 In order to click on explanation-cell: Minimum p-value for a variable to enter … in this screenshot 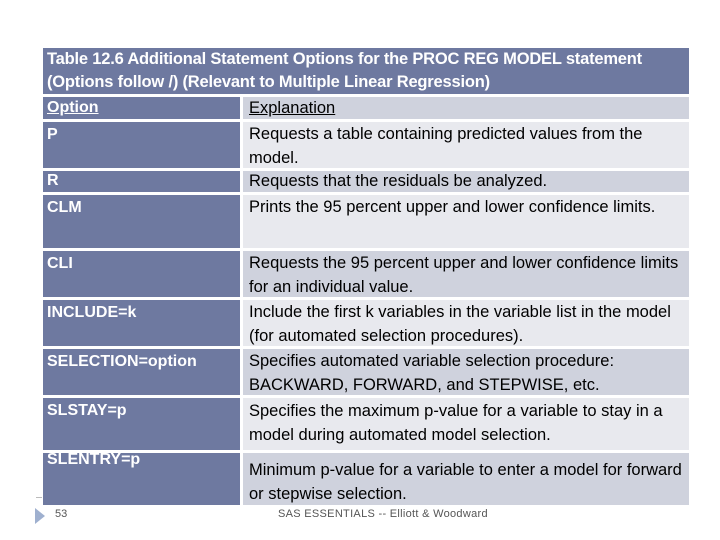, I will do `click(466, 479)`.